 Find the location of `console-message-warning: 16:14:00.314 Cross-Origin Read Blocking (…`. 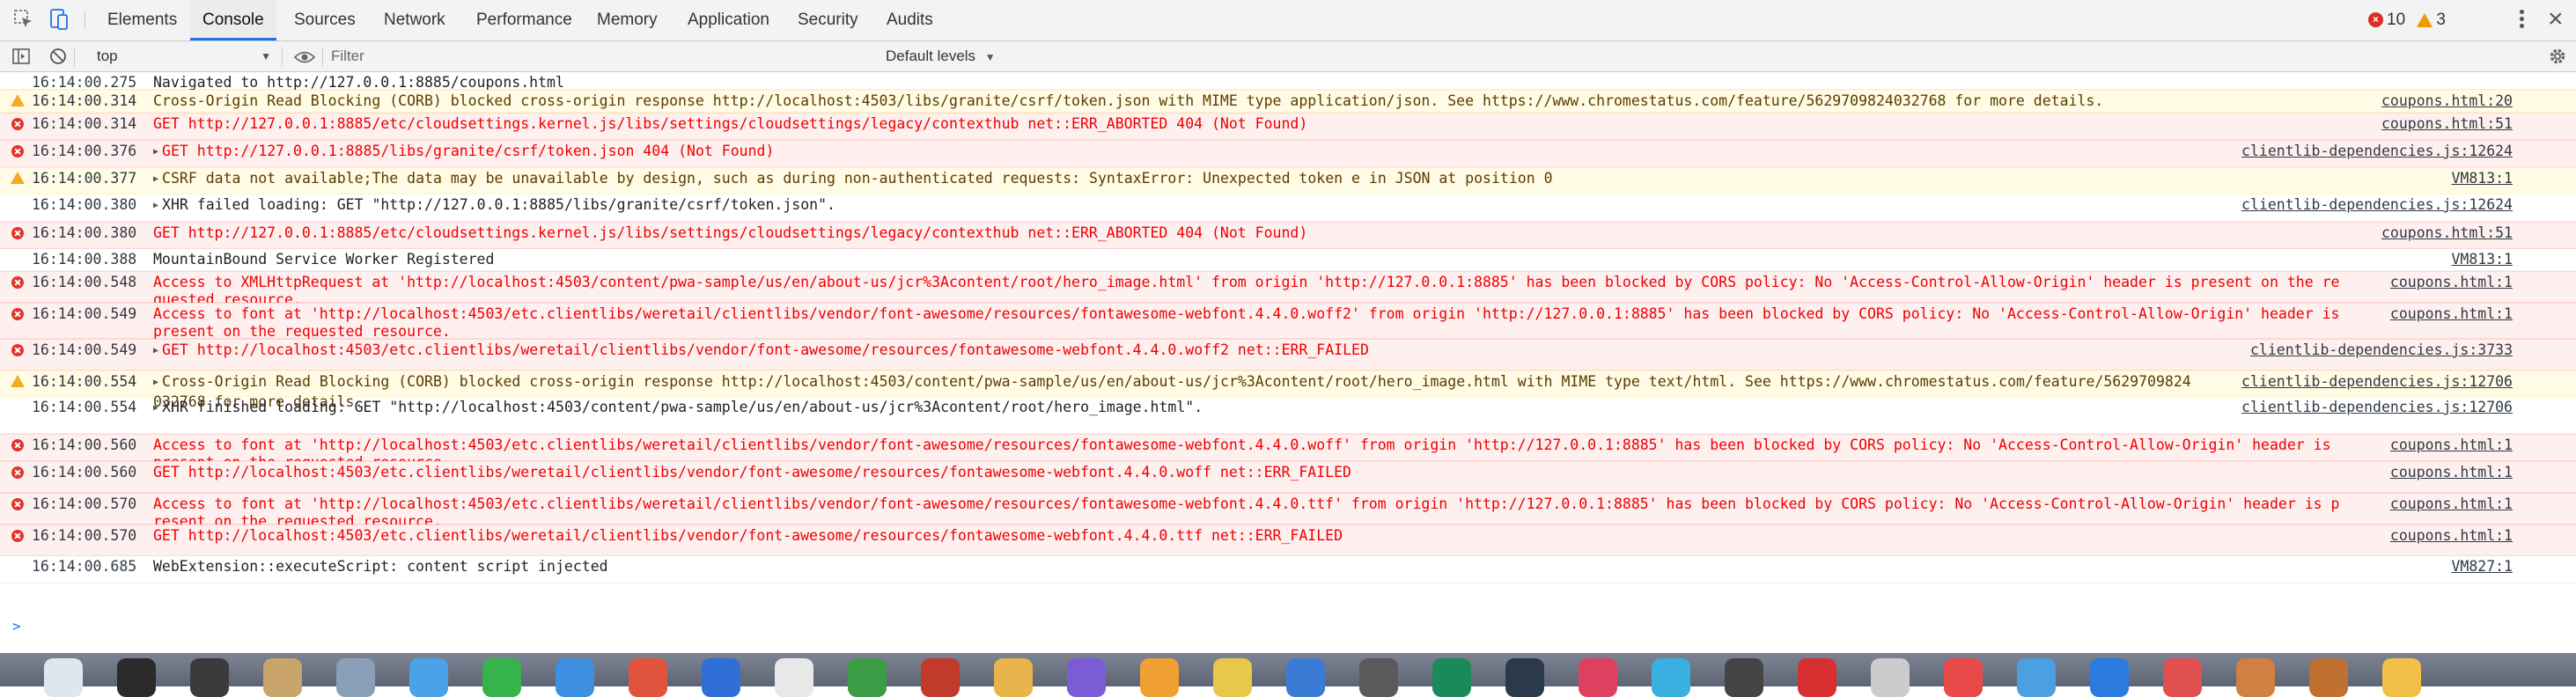

console-message-warning: 16:14:00.314 Cross-Origin Read Blocking (… is located at coordinates (1288, 101).